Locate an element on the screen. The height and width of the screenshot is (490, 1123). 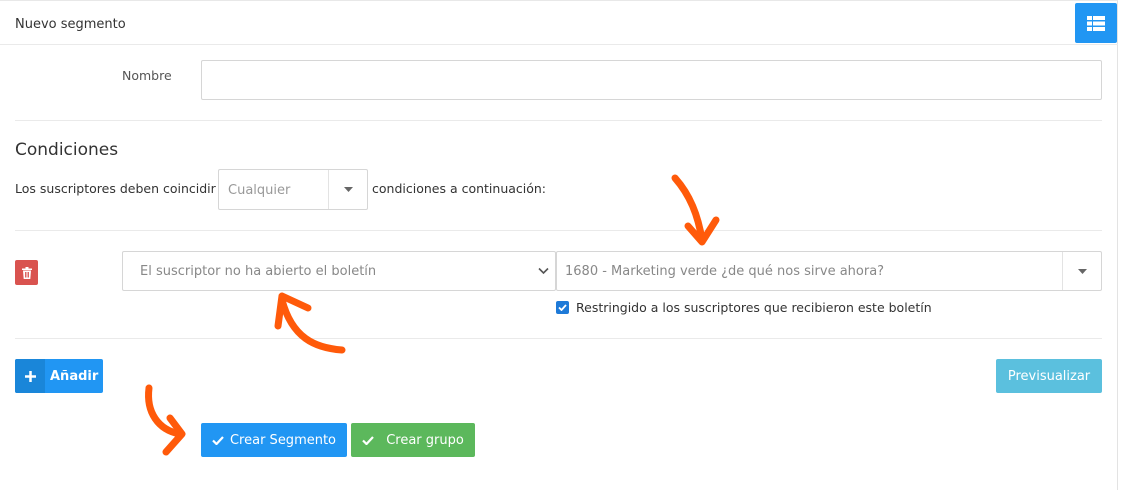
create-segment-label: Crear Segmento is located at coordinates (283, 440).